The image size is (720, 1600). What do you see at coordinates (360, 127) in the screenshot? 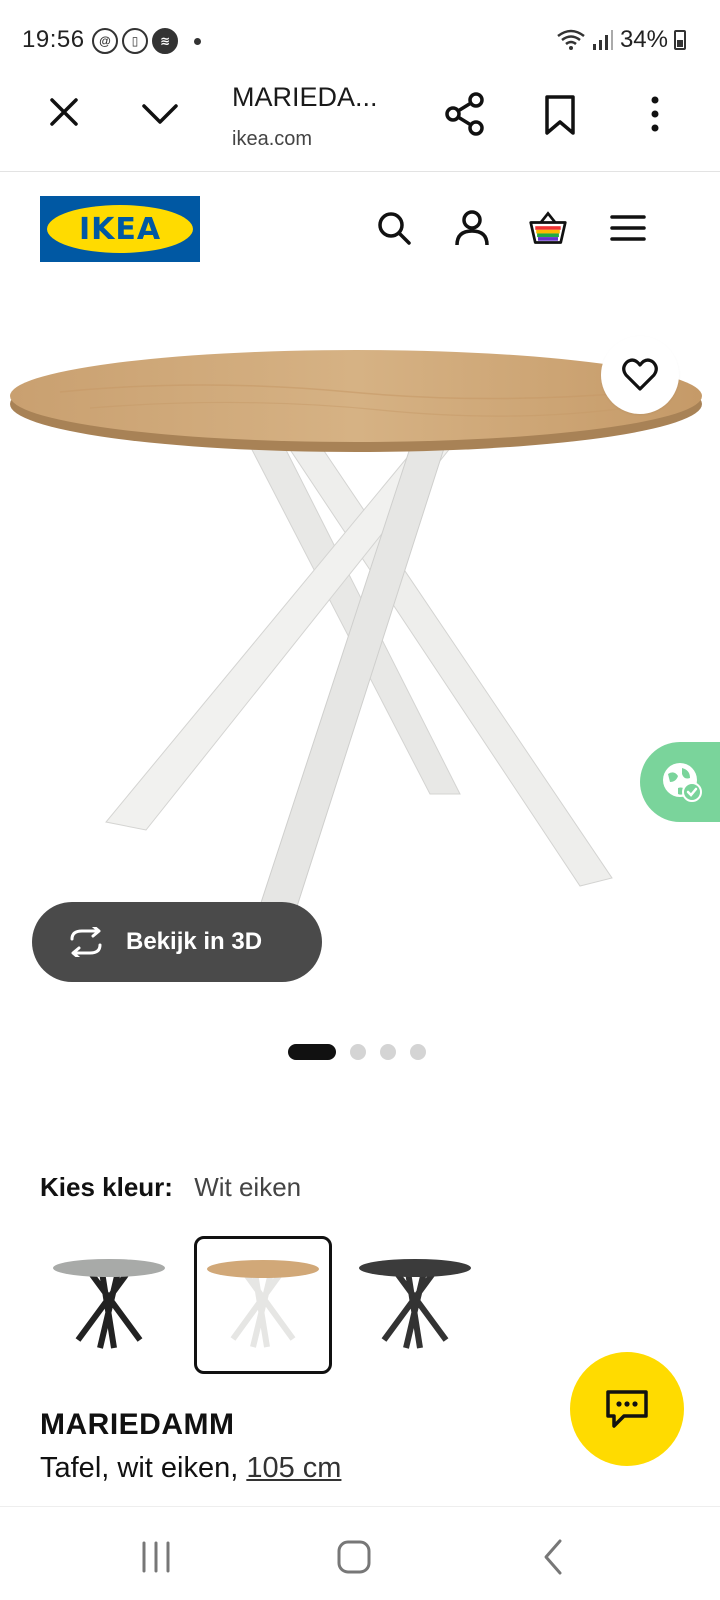
I see `browser-toolbar: MARIEDA... ikea.com` at bounding box center [360, 127].